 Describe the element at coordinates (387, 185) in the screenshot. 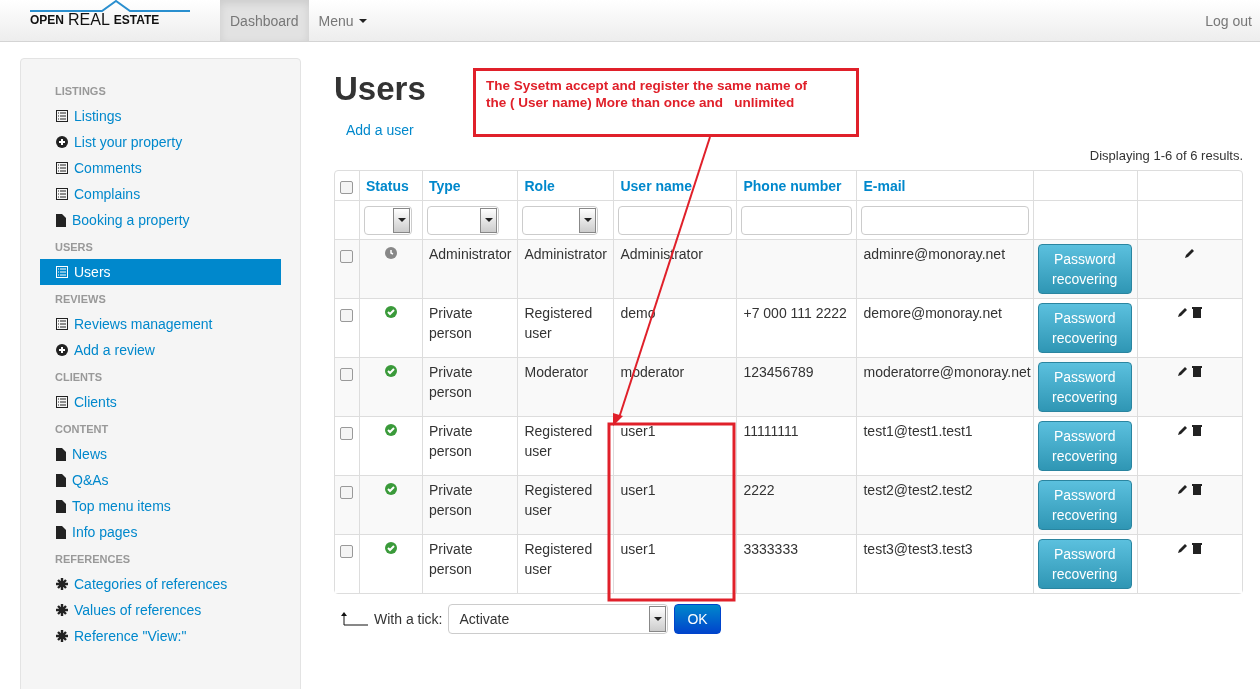

I see `column-header: Status` at that location.